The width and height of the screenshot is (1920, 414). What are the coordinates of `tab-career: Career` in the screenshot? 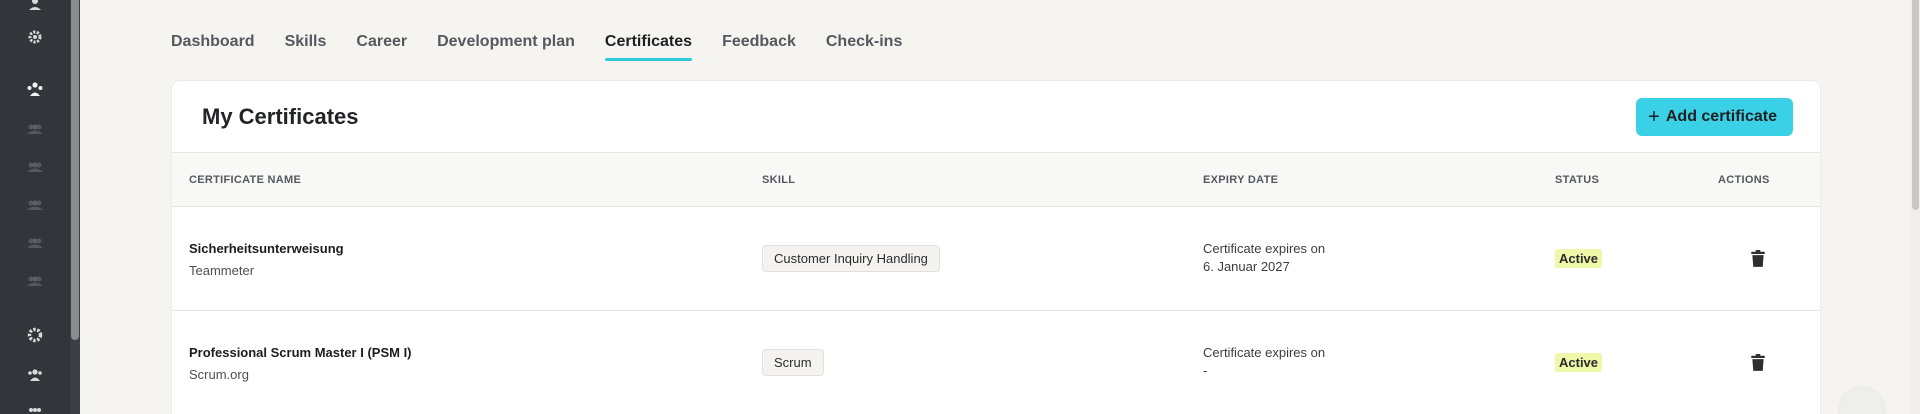 It's located at (381, 47).